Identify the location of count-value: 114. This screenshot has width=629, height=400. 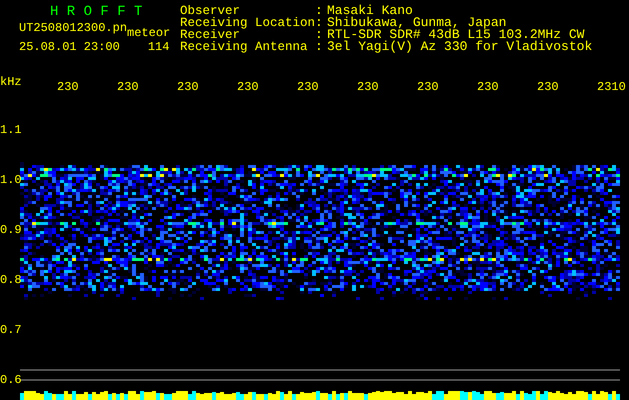
(159, 47).